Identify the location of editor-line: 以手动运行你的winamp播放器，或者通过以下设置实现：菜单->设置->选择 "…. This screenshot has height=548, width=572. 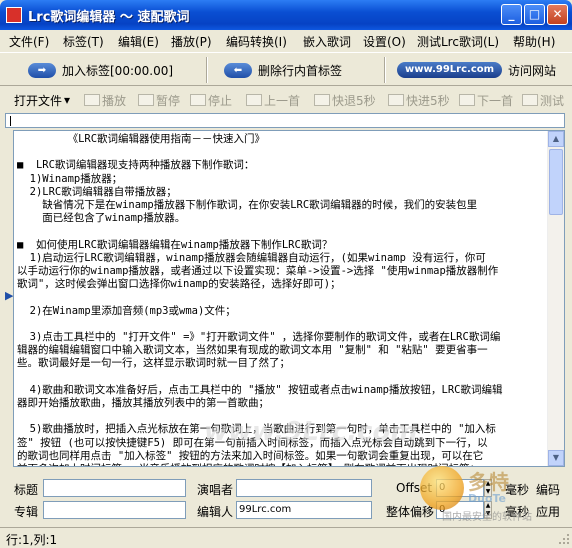
(283, 271).